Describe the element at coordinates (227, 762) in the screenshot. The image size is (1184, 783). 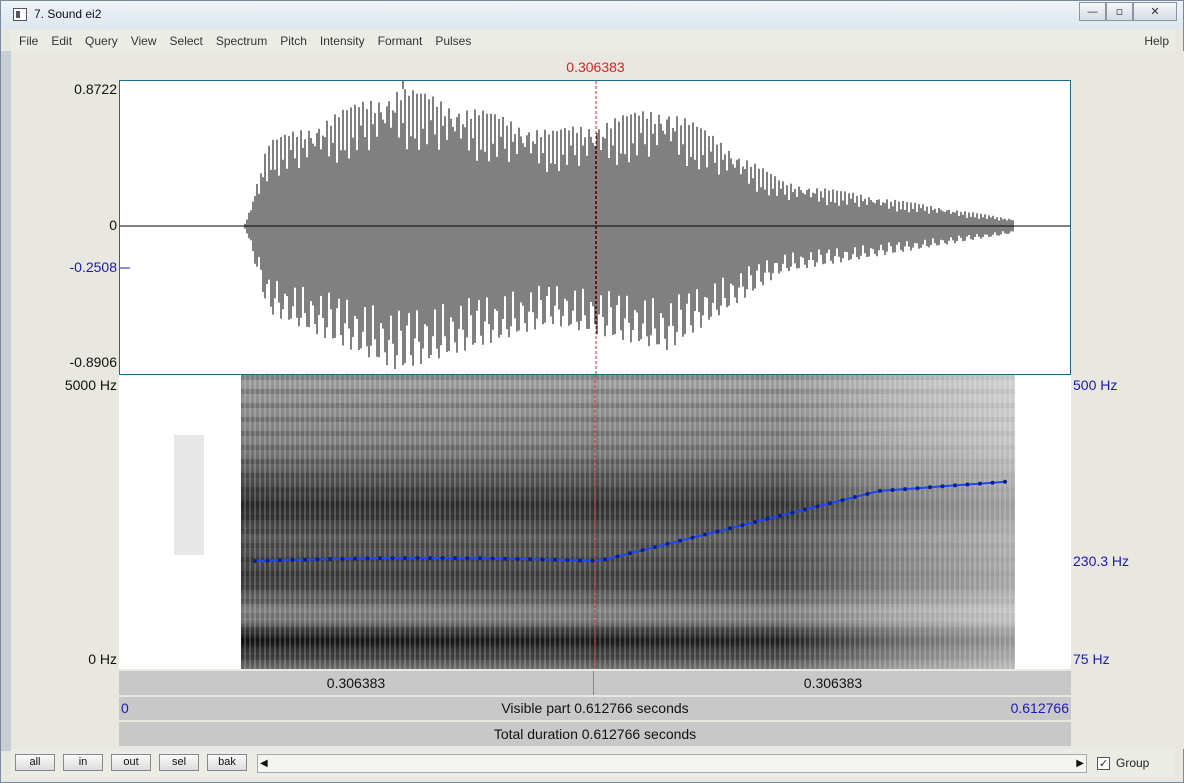
I see `zoom-back-button: bak` at that location.